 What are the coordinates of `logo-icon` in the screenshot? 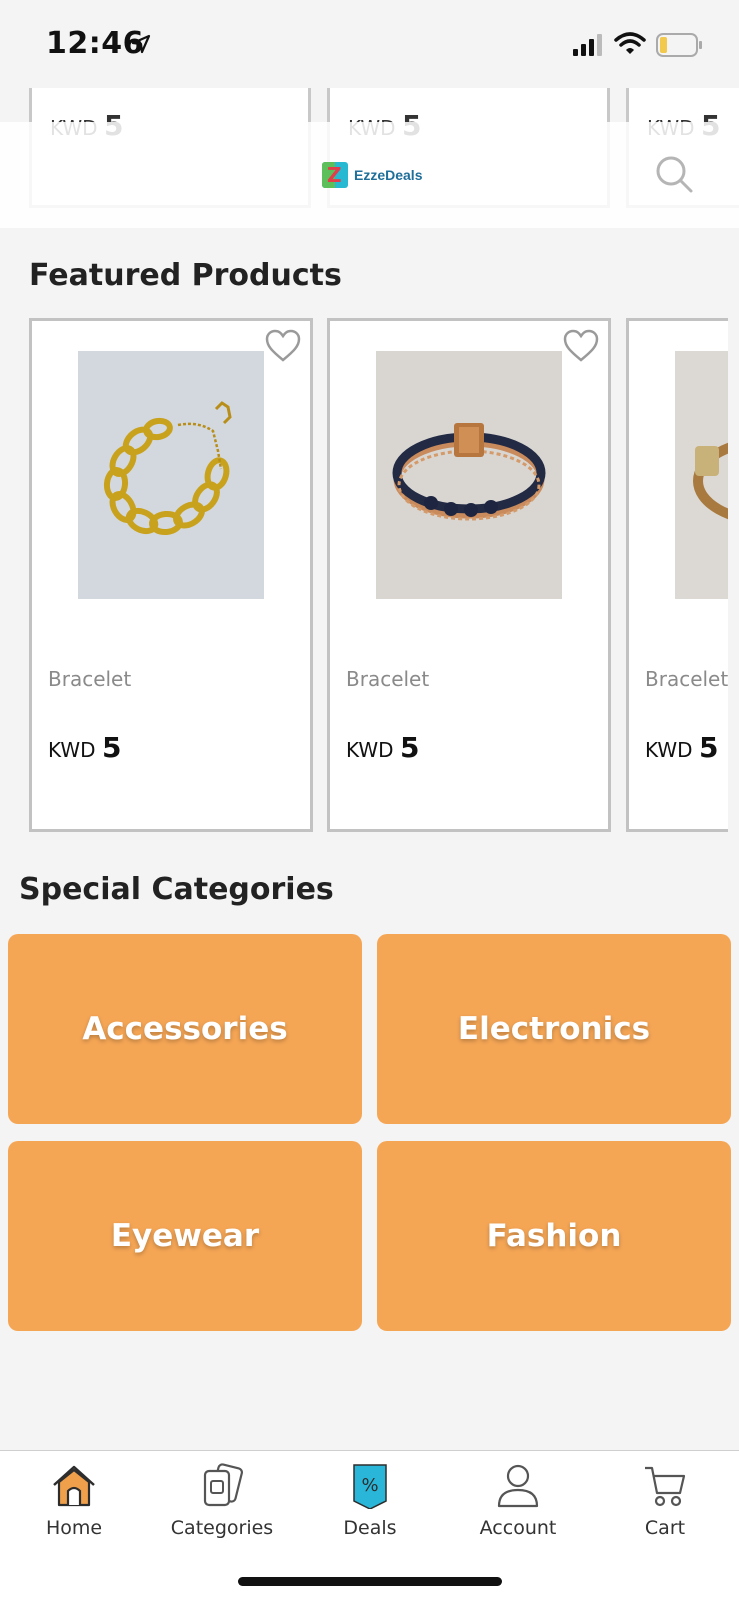 It's located at (335, 175).